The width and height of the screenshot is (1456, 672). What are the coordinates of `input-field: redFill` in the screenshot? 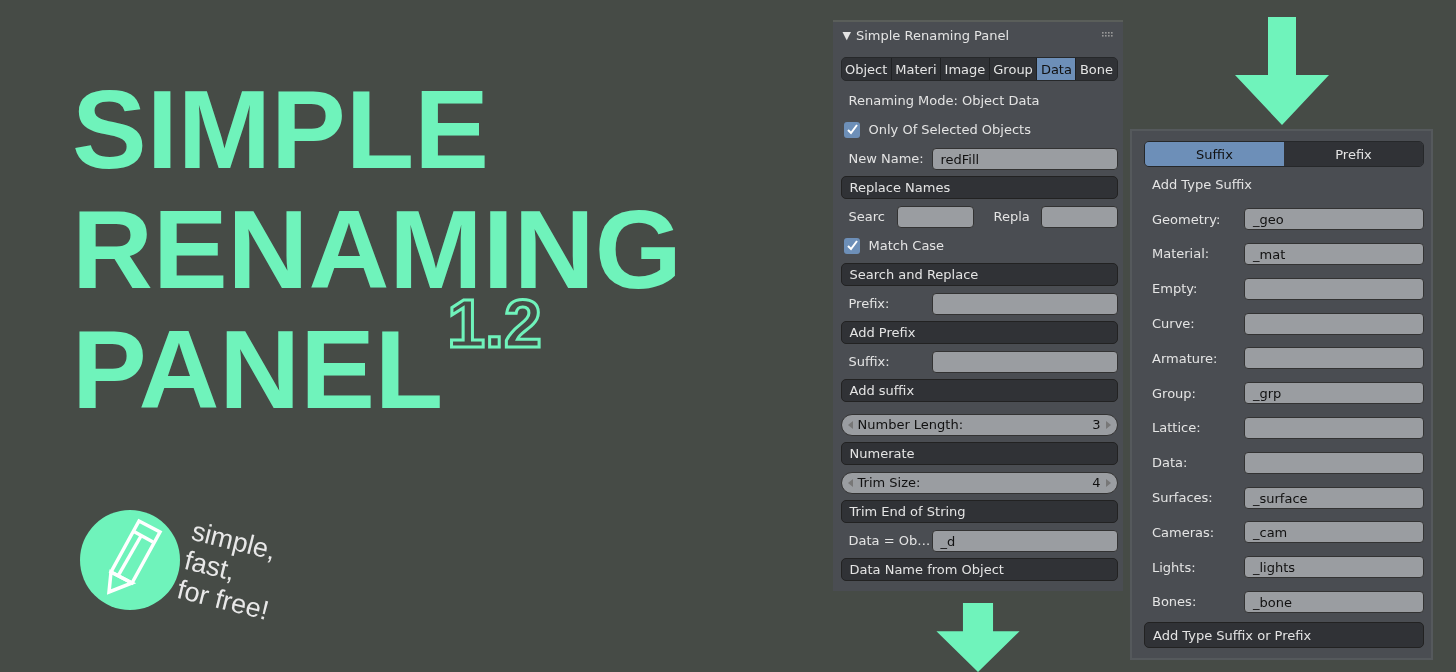 It's located at (1024, 158).